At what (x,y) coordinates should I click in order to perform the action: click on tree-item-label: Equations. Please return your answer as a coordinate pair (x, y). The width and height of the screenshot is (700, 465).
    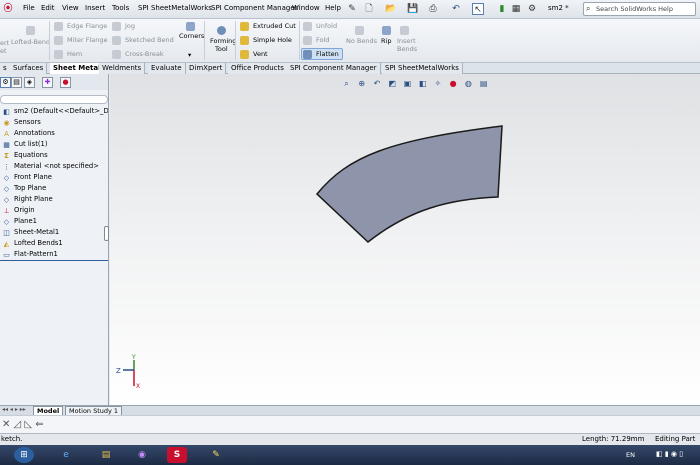
    Looking at the image, I should click on (31, 155).